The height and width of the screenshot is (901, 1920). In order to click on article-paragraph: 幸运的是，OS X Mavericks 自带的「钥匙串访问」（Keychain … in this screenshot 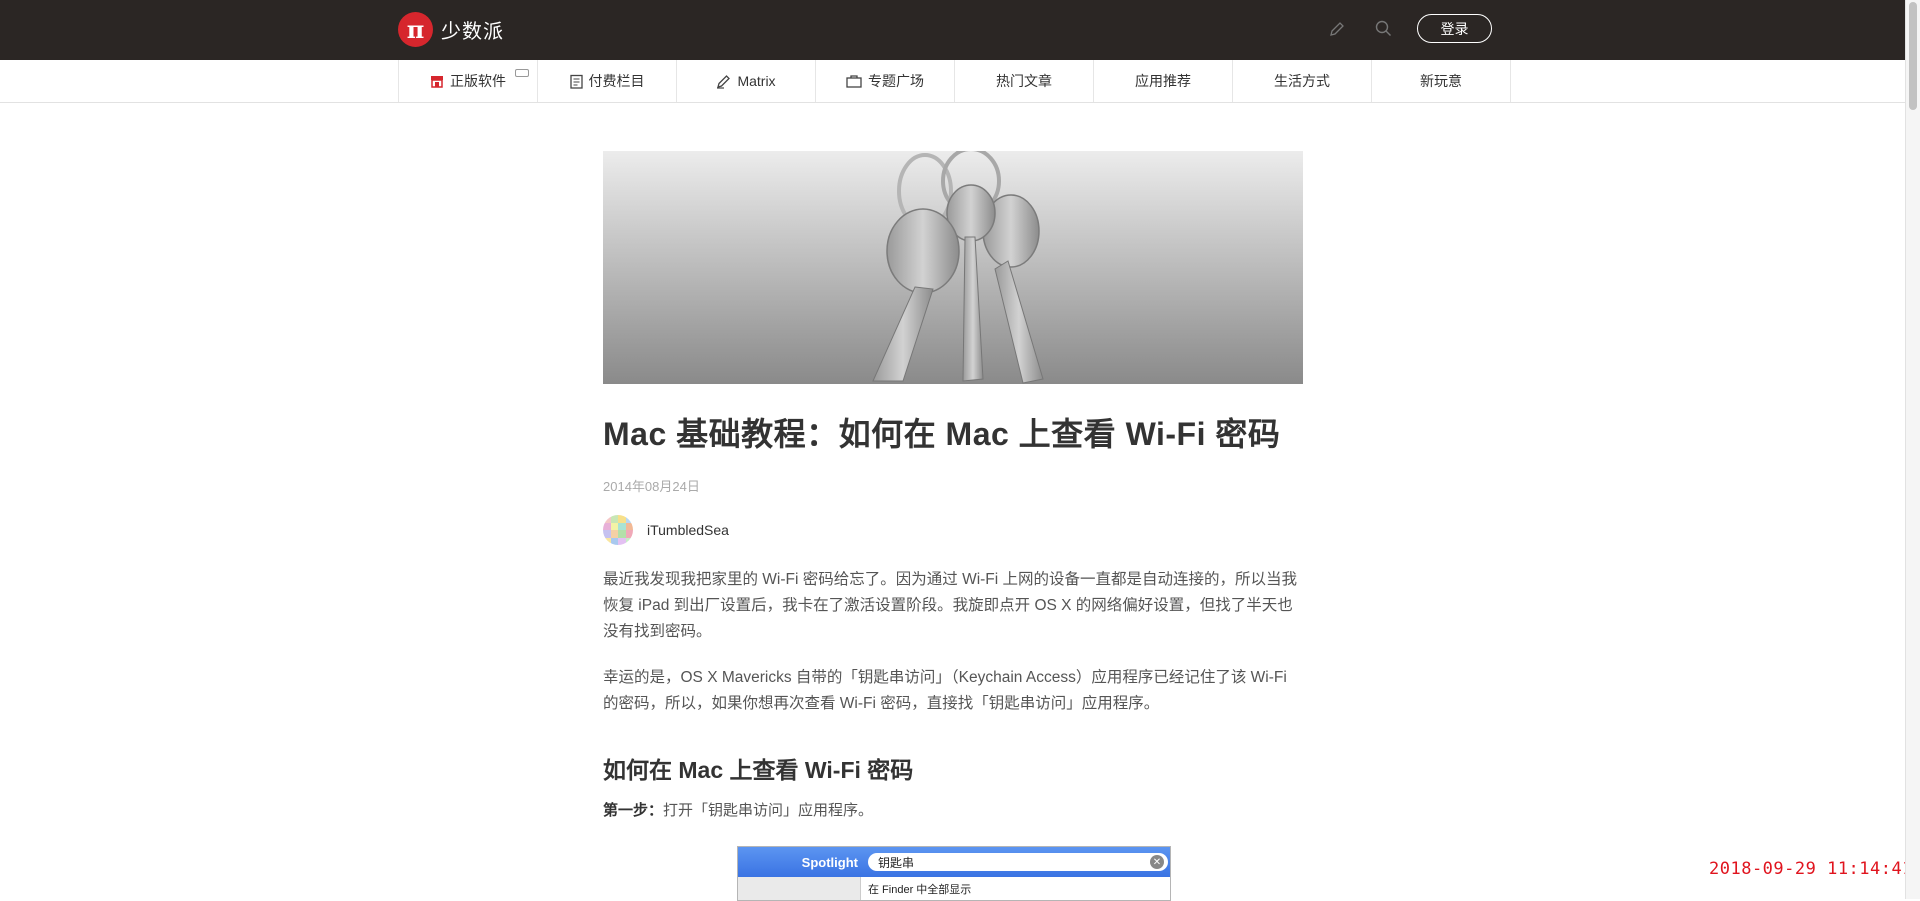, I will do `click(945, 690)`.